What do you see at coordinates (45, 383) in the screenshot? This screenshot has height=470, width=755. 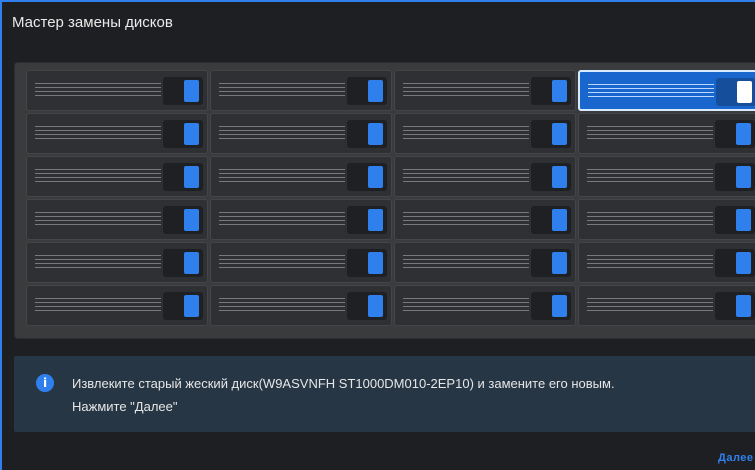 I see `info-icon: i` at bounding box center [45, 383].